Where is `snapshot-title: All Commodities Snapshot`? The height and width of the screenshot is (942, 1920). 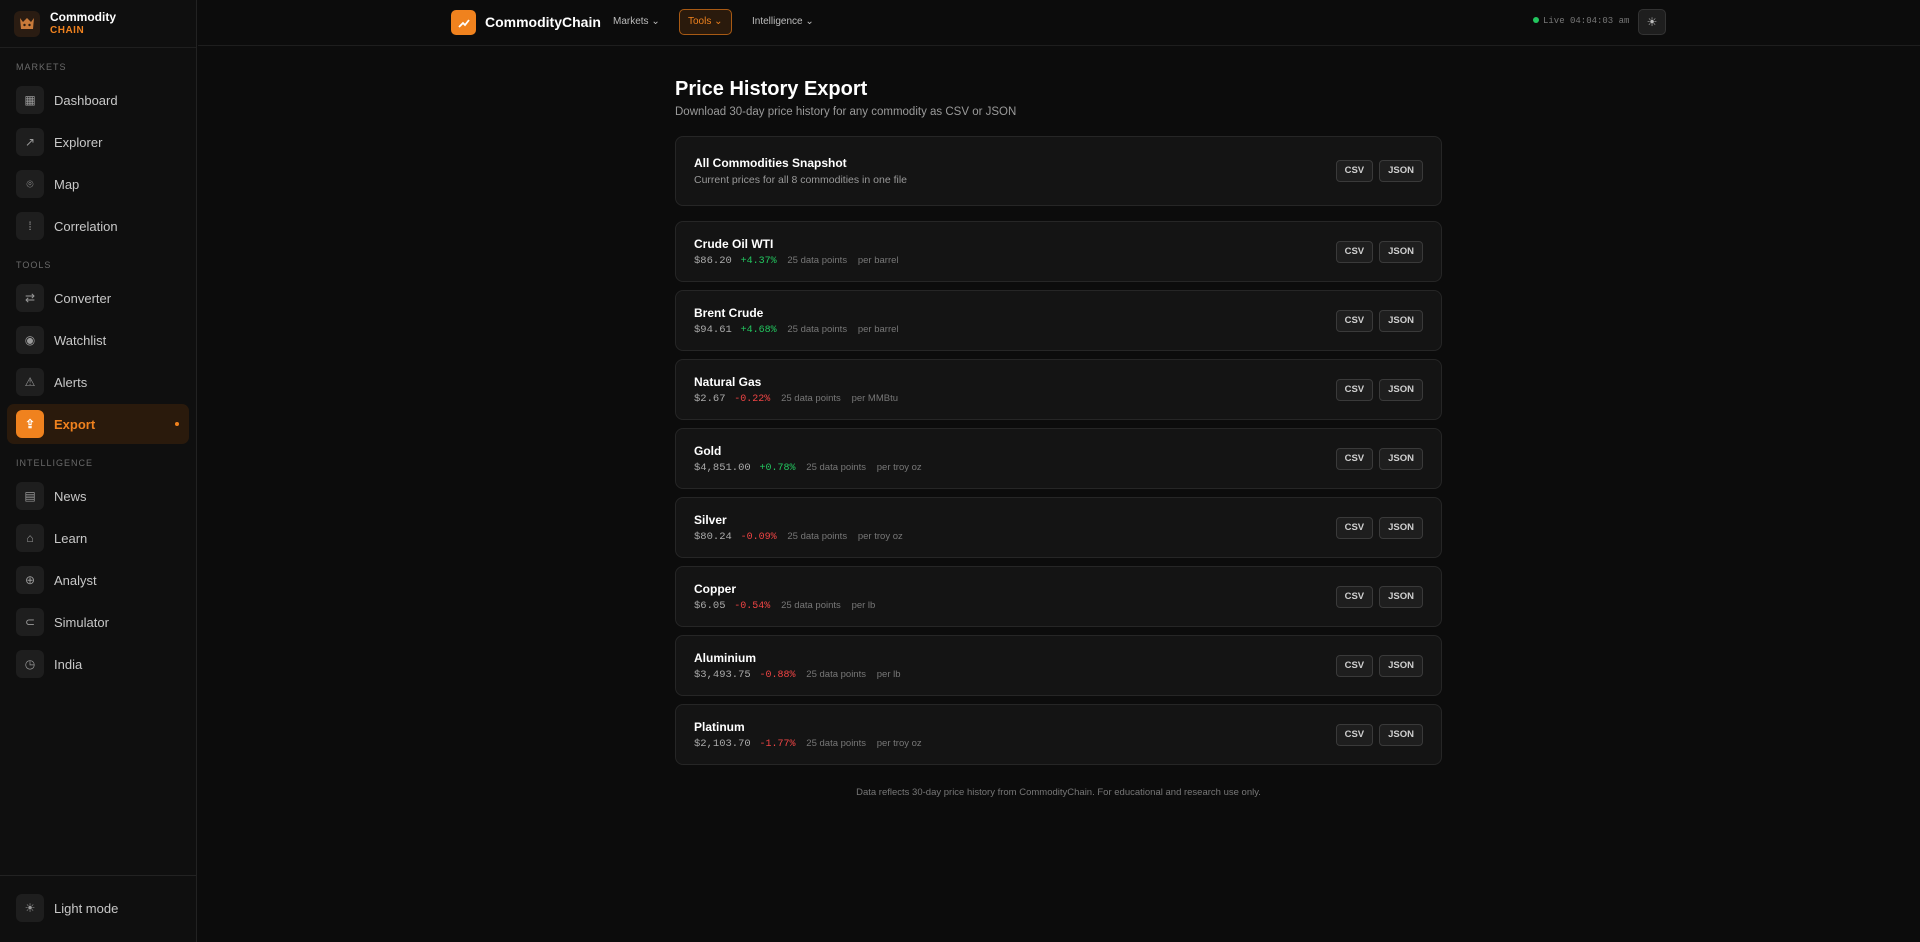
snapshot-title: All Commodities Snapshot is located at coordinates (770, 163).